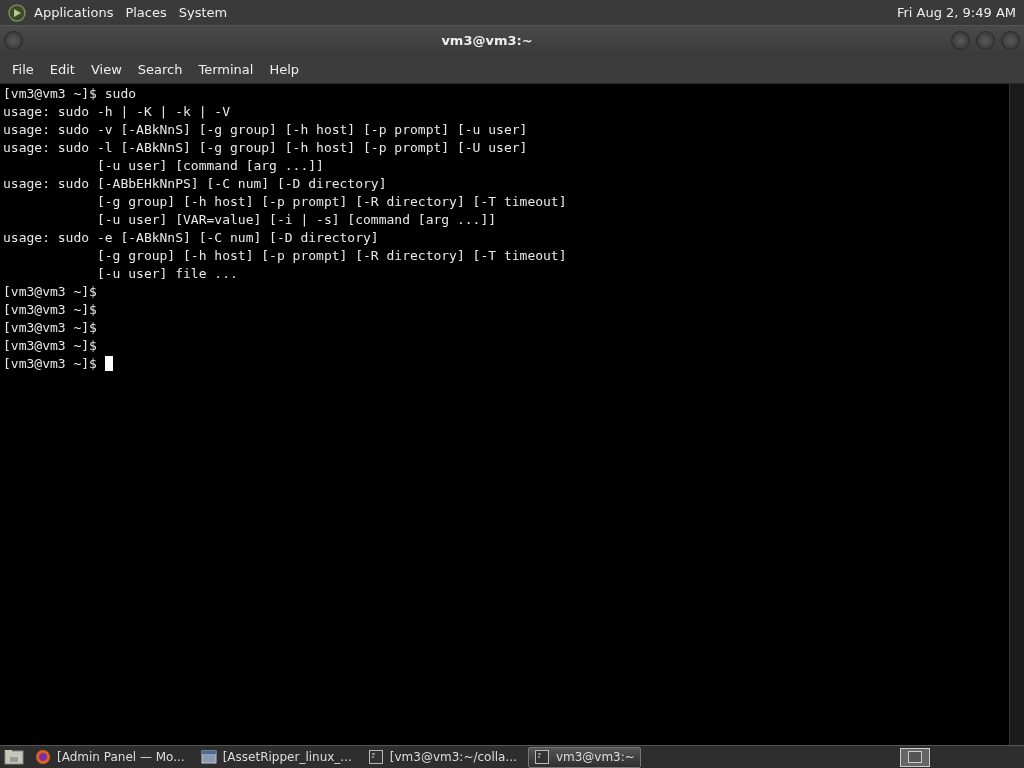 The height and width of the screenshot is (768, 1024). I want to click on taskbar-label: vm3@vm3:~, so click(595, 757).